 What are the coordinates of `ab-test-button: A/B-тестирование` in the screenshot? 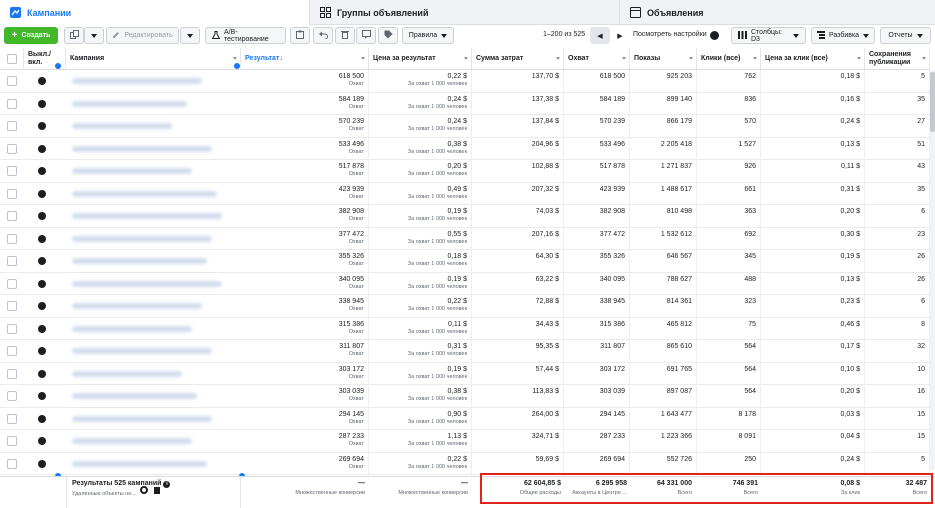 It's located at (245, 35).